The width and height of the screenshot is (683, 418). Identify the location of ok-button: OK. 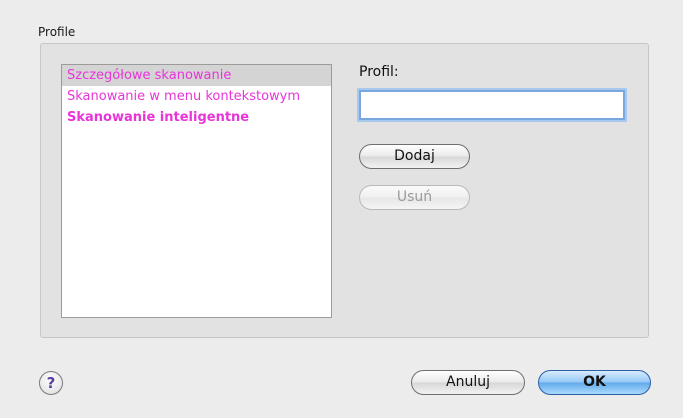
(594, 382).